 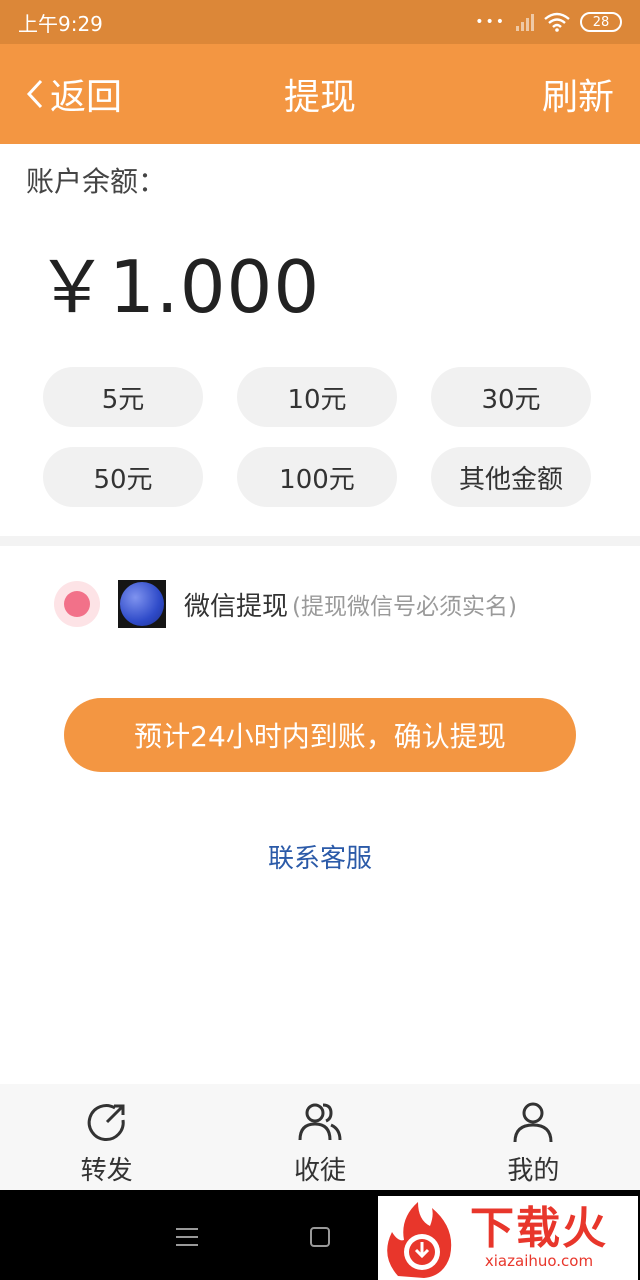 What do you see at coordinates (96, 181) in the screenshot?
I see `balance-label: 账户余额：` at bounding box center [96, 181].